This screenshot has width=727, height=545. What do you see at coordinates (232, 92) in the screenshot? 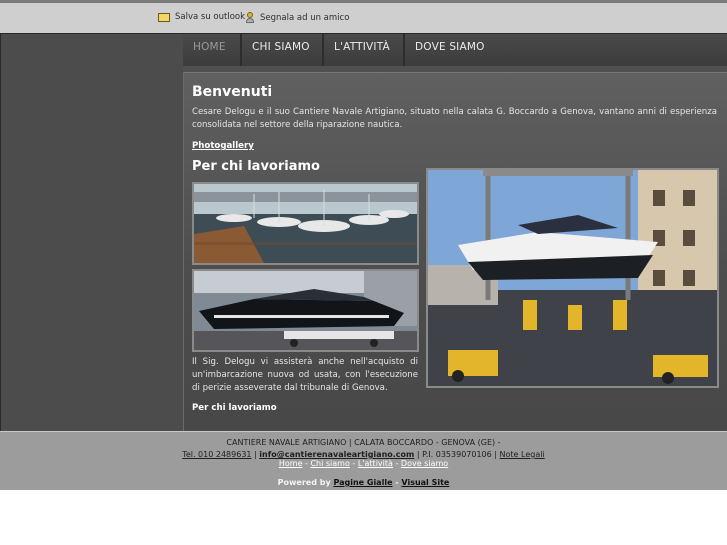
I see `page-title: Benvenuti` at bounding box center [232, 92].